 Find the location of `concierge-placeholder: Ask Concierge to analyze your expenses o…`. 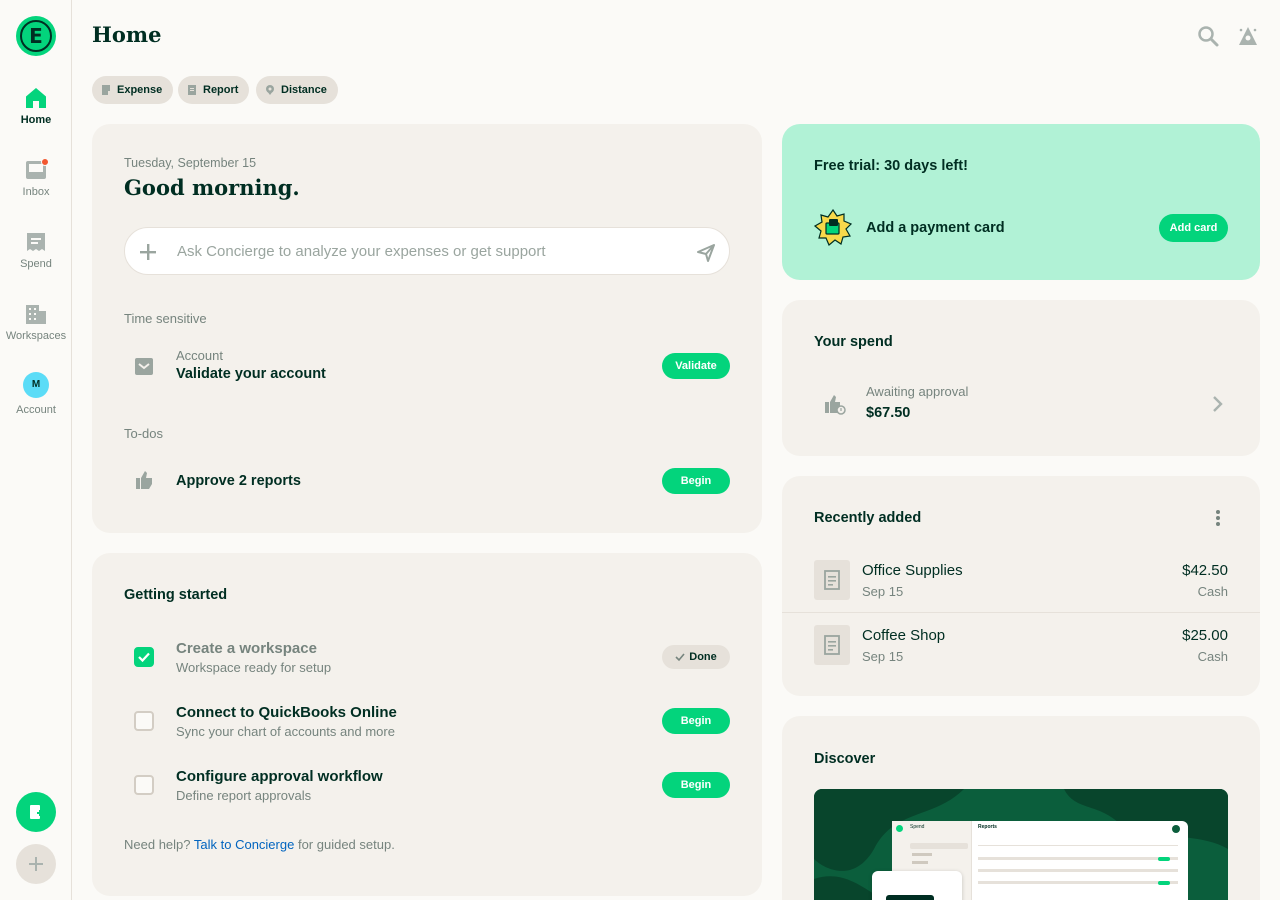

concierge-placeholder: Ask Concierge to analyze your expenses o… is located at coordinates (361, 251).